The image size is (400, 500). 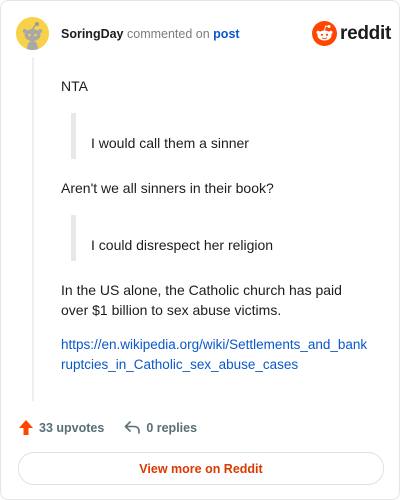 I want to click on replies-button: 0 replies, so click(x=160, y=427).